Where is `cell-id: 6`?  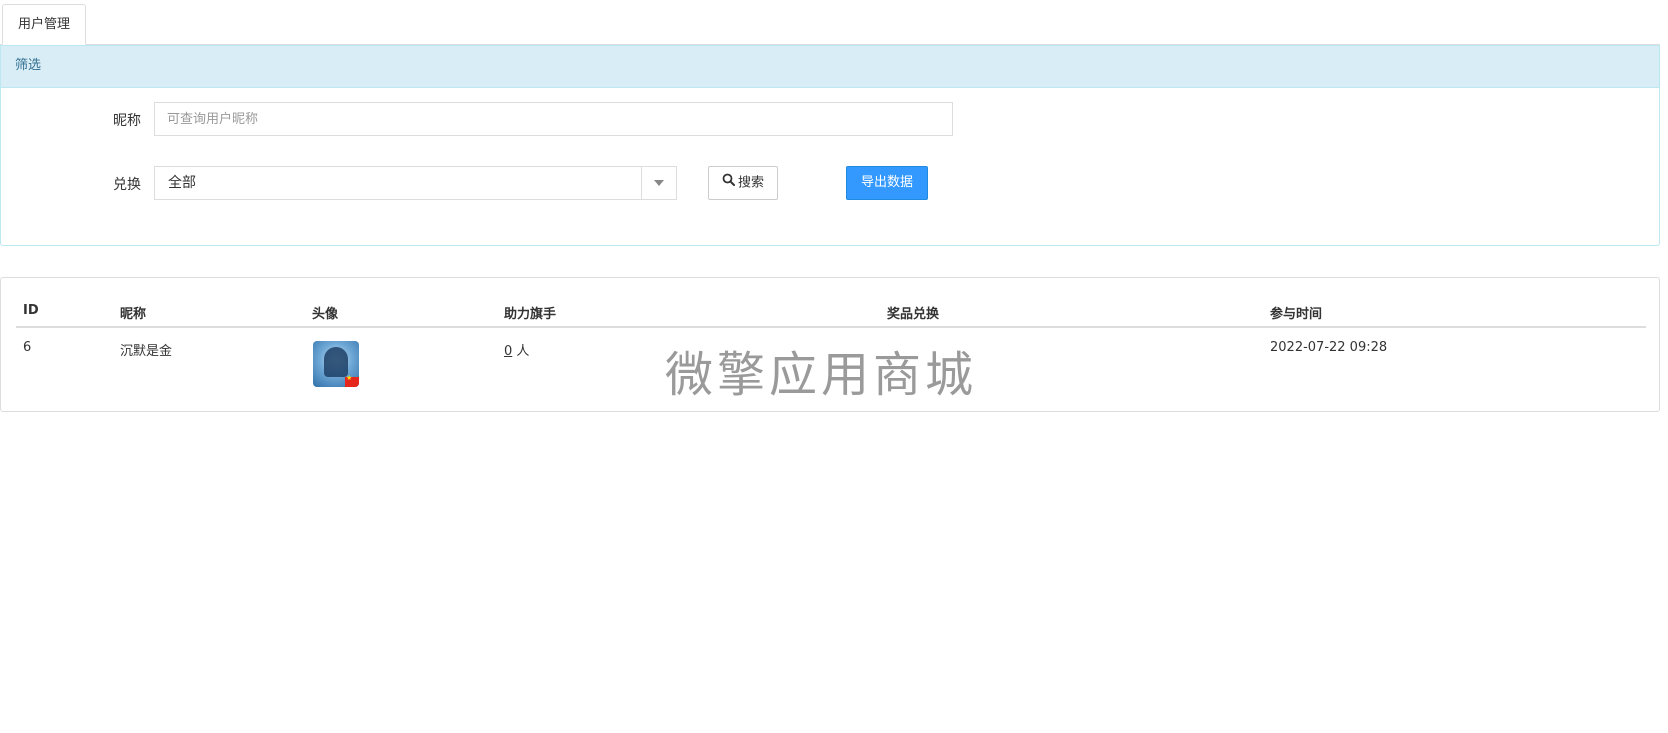
cell-id: 6 is located at coordinates (27, 347).